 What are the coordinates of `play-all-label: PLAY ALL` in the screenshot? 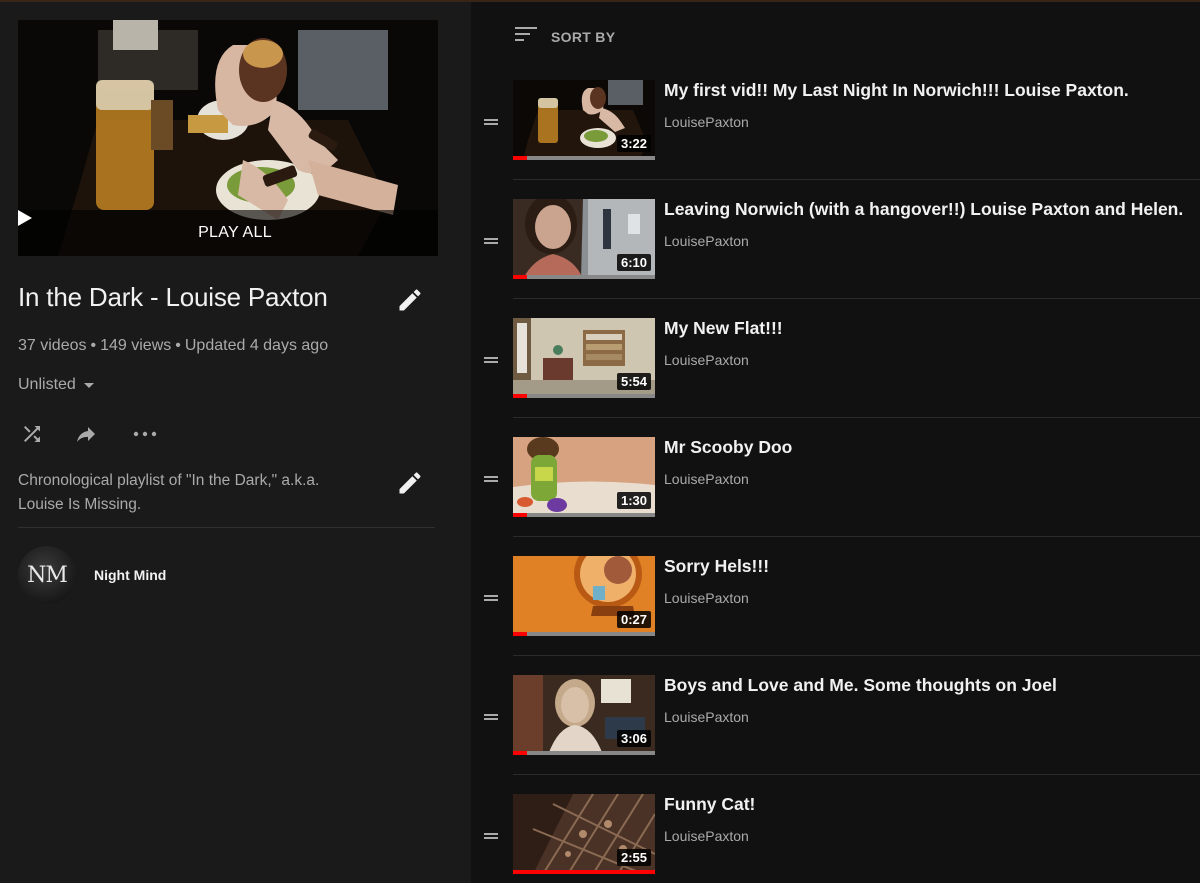 It's located at (235, 232).